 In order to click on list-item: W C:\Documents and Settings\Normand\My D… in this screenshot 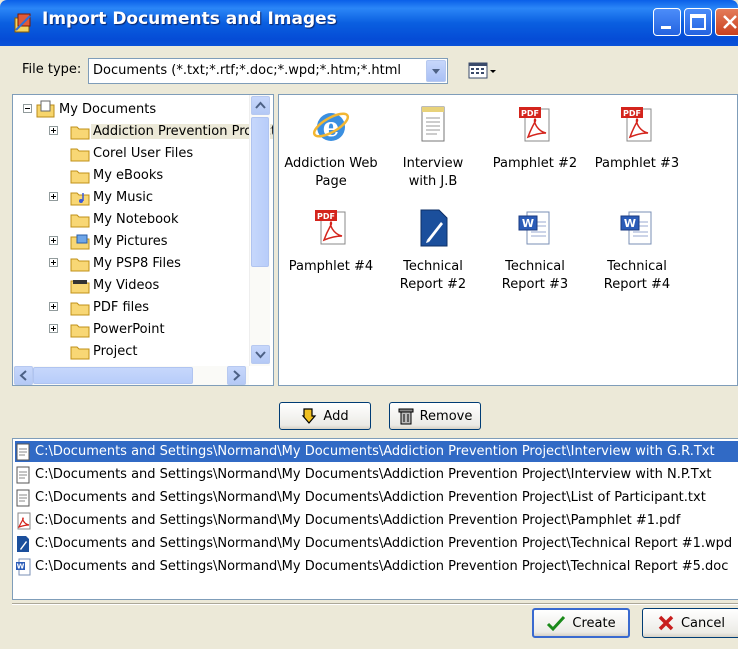, I will do `click(371, 566)`.